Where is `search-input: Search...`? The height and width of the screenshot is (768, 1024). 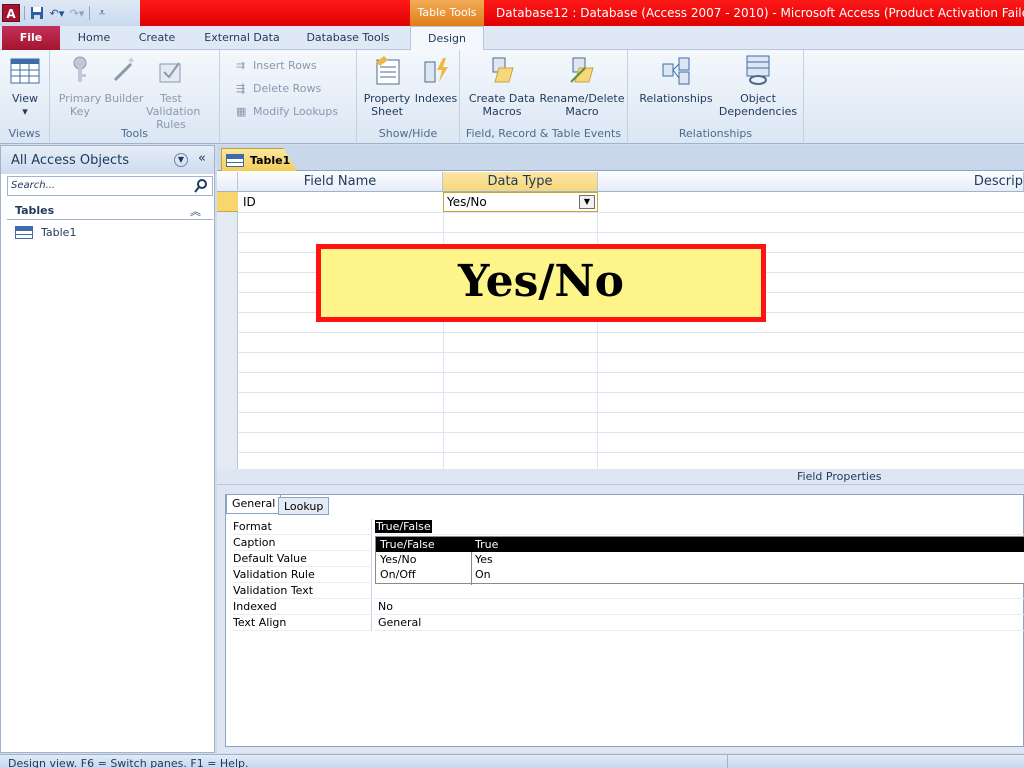
search-input: Search... is located at coordinates (110, 186).